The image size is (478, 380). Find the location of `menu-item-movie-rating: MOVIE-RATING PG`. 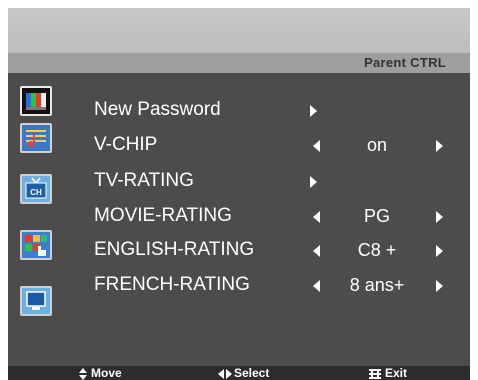

menu-item-movie-rating: MOVIE-RATING PG is located at coordinates (239, 216).